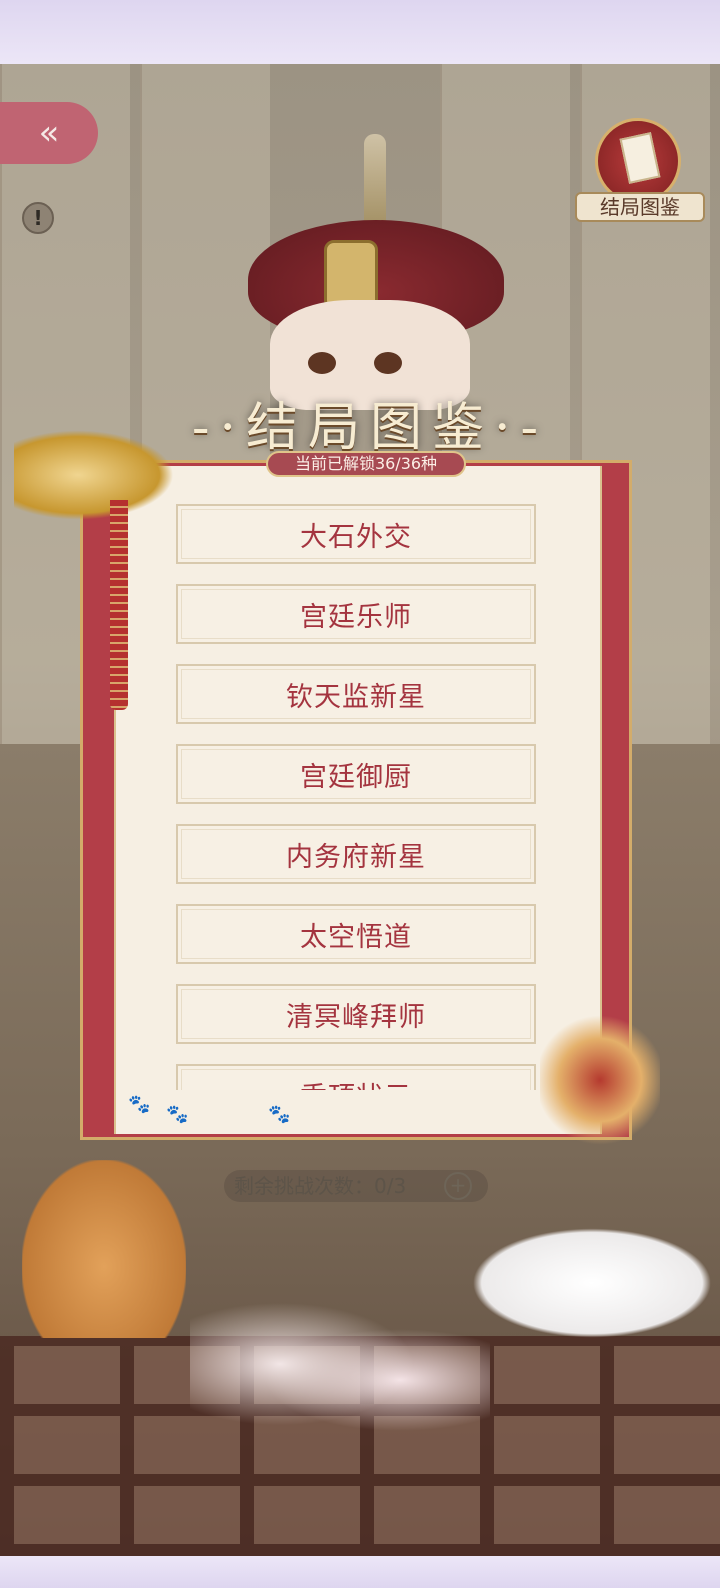 Image resolution: width=720 pixels, height=1588 pixels. I want to click on ending-item: 秃顶状元, so click(356, 1077).